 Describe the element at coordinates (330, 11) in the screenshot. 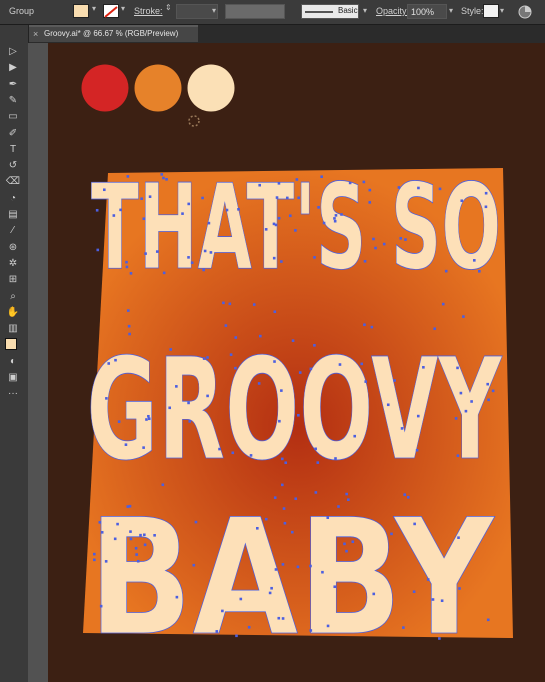

I see `brush-definition-field: Basic` at that location.